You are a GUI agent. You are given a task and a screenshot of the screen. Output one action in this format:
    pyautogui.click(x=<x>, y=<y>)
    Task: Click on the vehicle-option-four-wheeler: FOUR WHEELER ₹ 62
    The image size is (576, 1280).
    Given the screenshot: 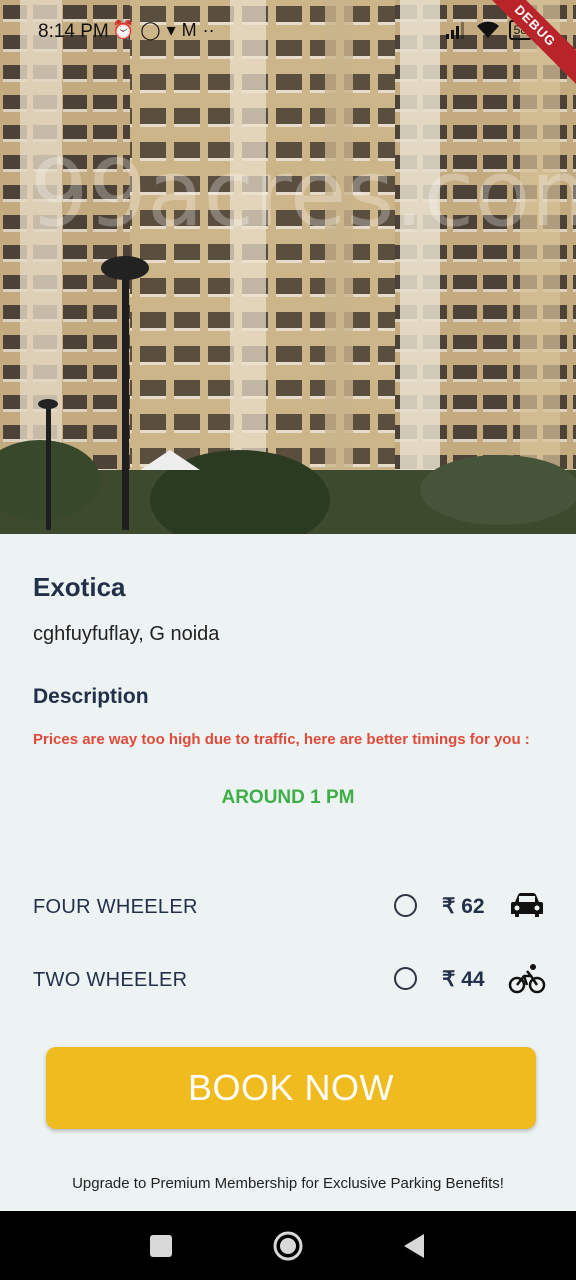 What is the action you would take?
    pyautogui.click(x=288, y=908)
    